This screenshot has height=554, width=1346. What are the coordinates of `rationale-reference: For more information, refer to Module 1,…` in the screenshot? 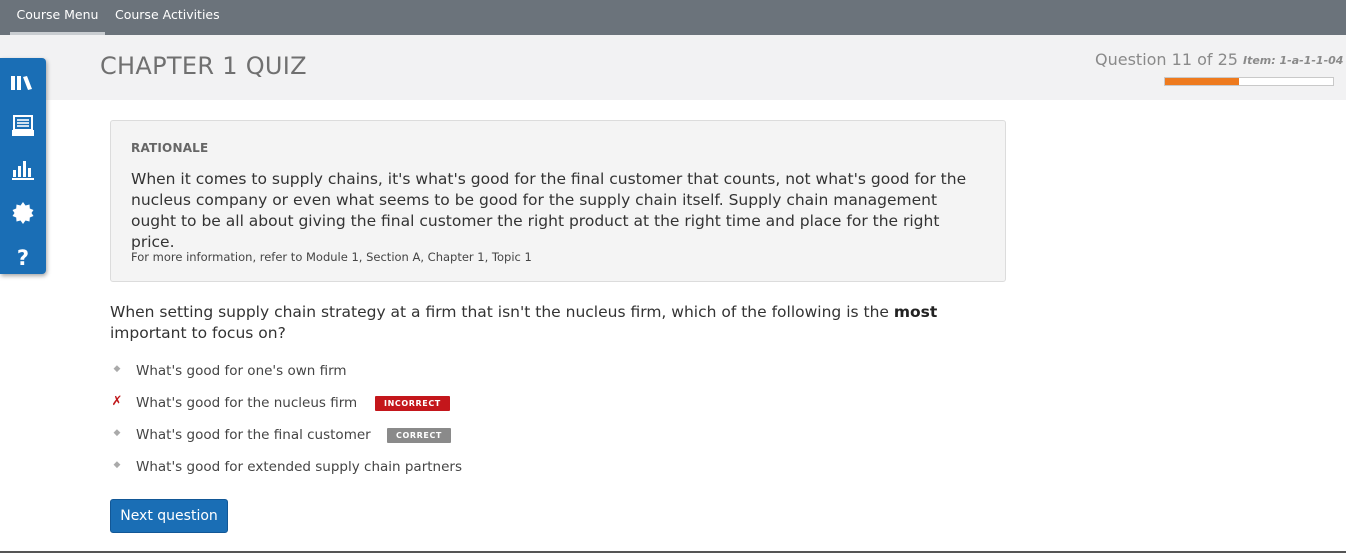 It's located at (331, 257).